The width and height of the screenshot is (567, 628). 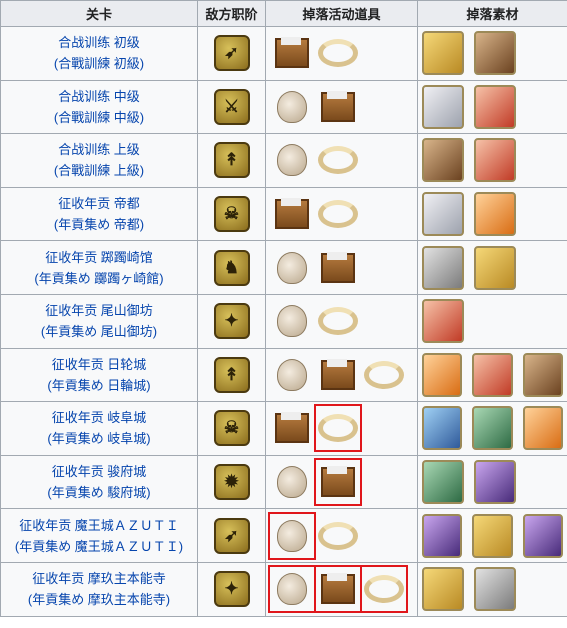 I want to click on stage-name-jp: (年貢集め 日輪城), so click(x=99, y=385).